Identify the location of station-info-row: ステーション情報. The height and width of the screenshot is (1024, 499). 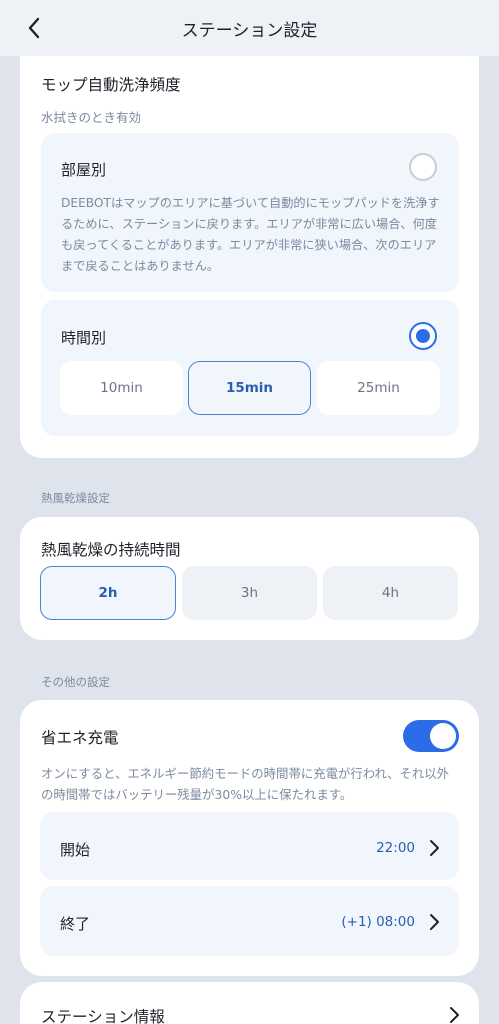
(249, 1003).